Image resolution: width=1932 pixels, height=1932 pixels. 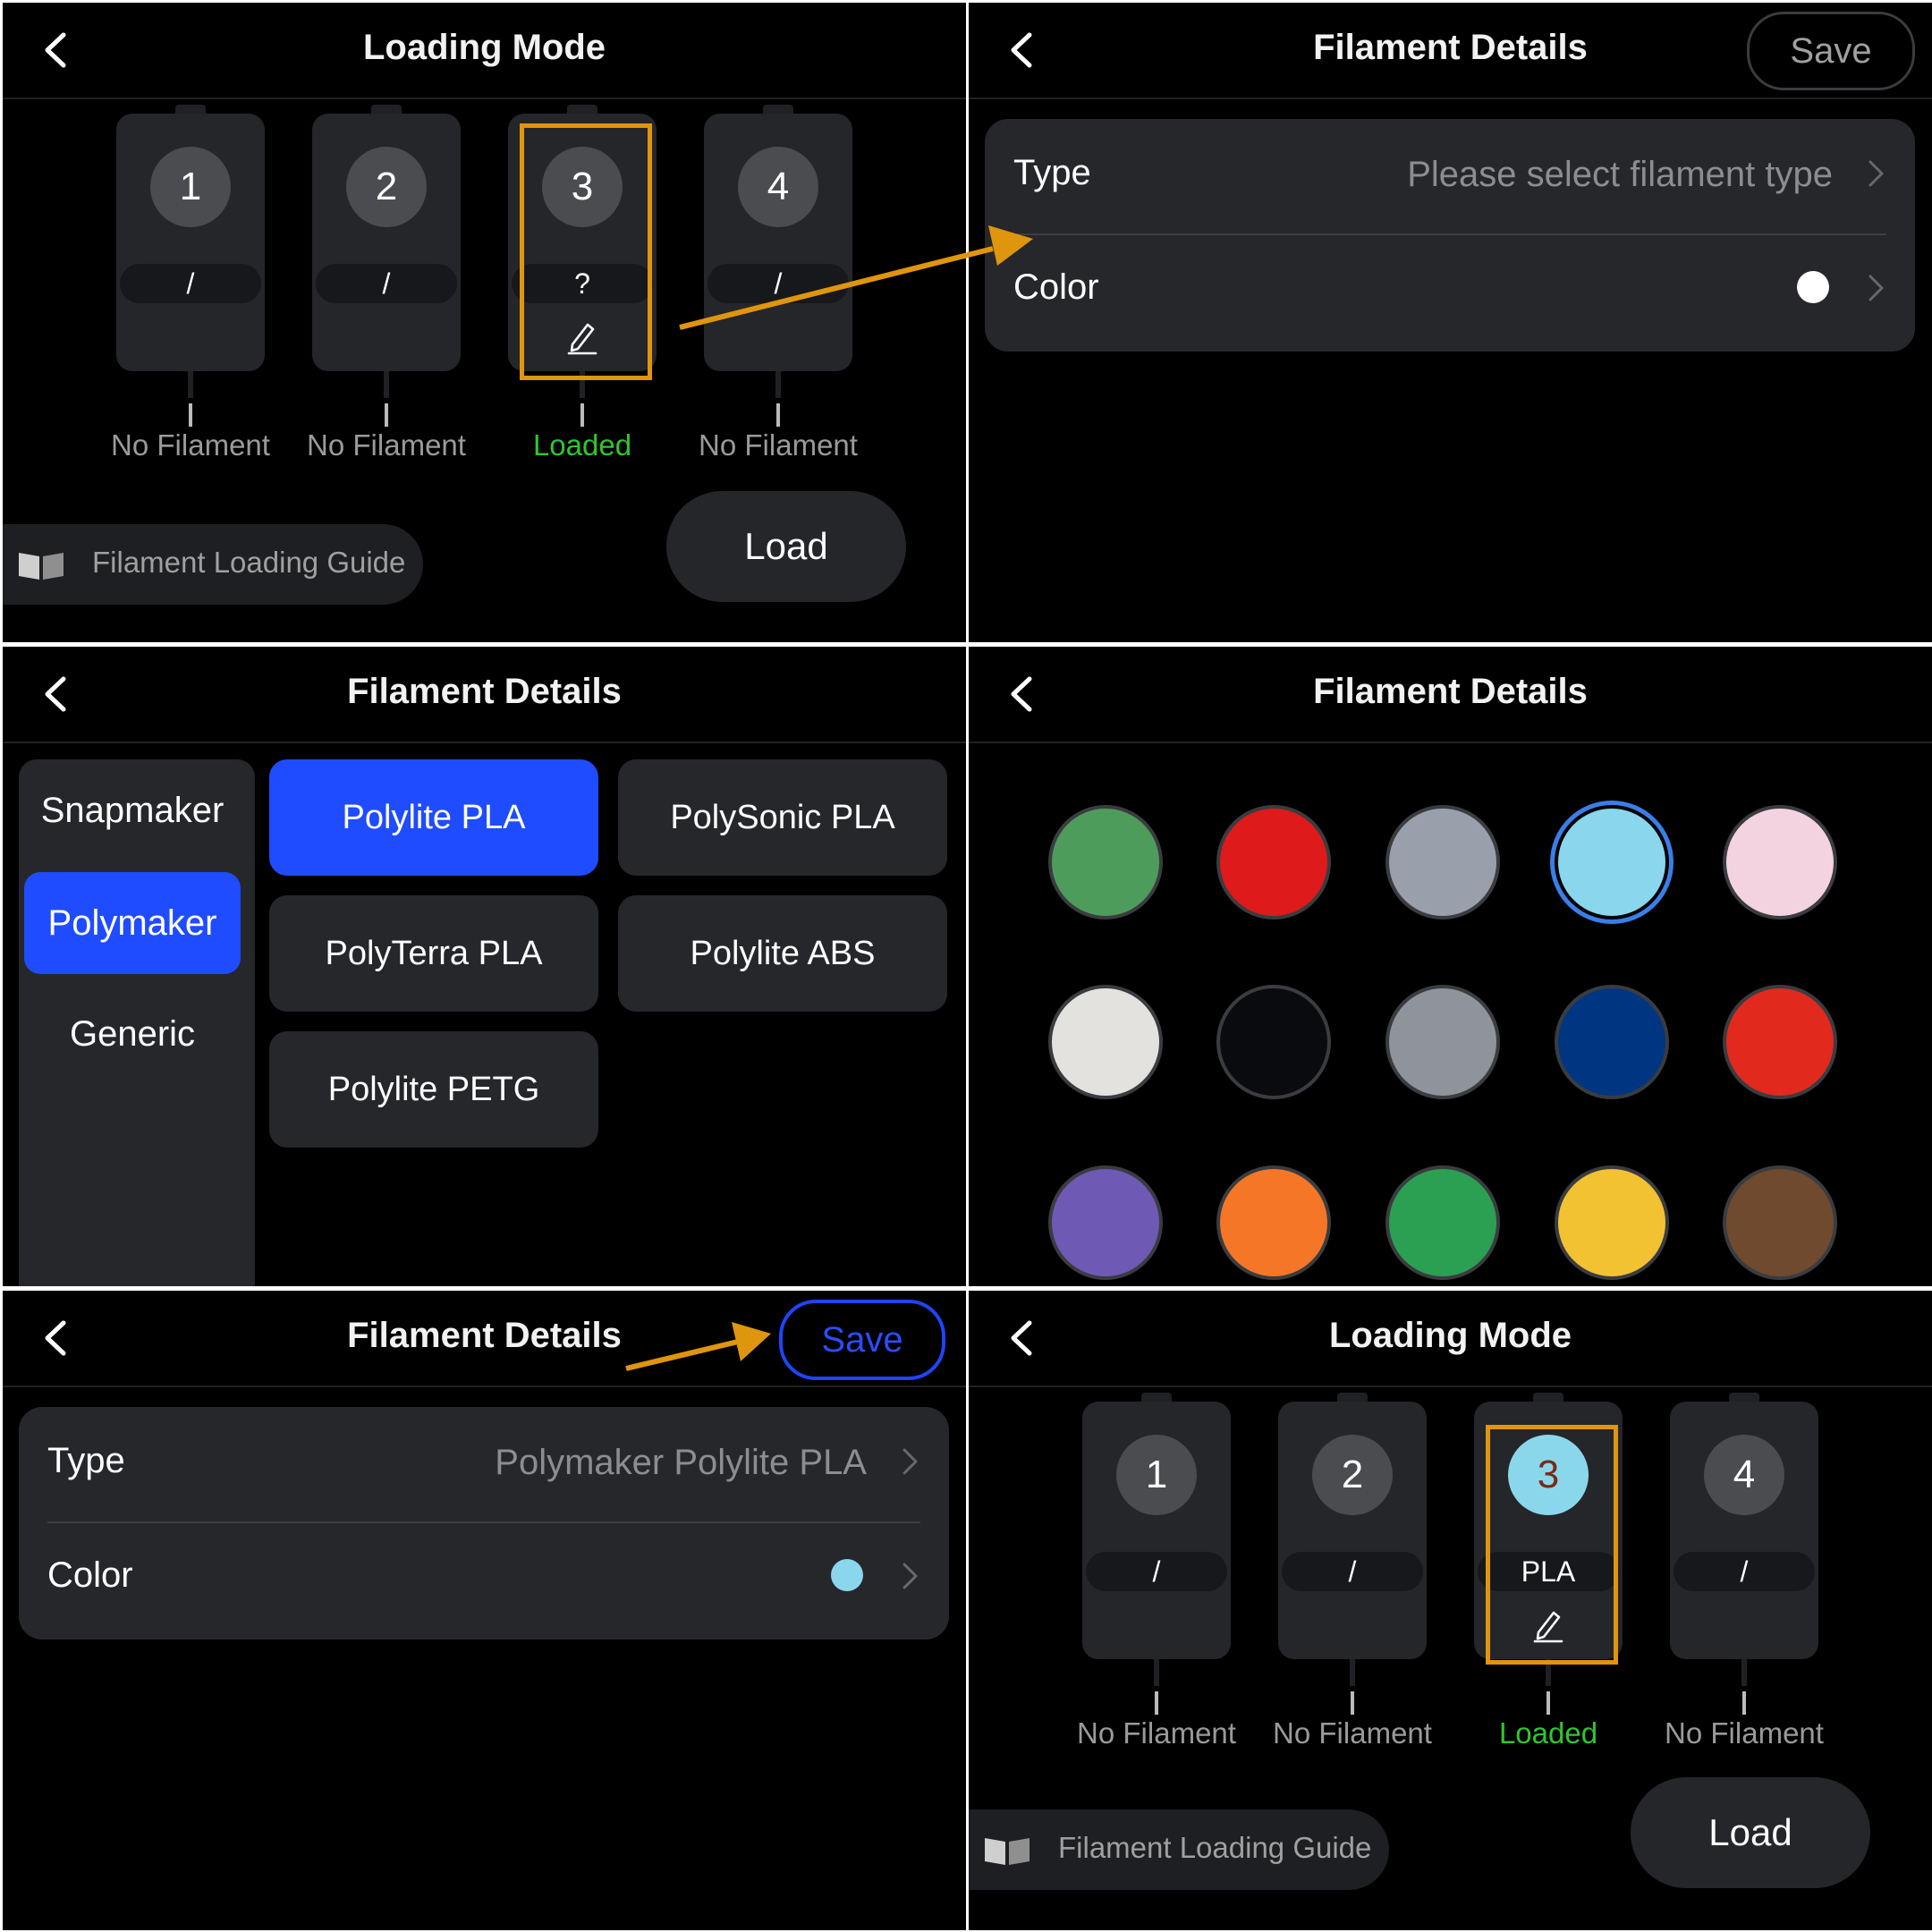 I want to click on brand-generic: Generic, so click(x=132, y=1034).